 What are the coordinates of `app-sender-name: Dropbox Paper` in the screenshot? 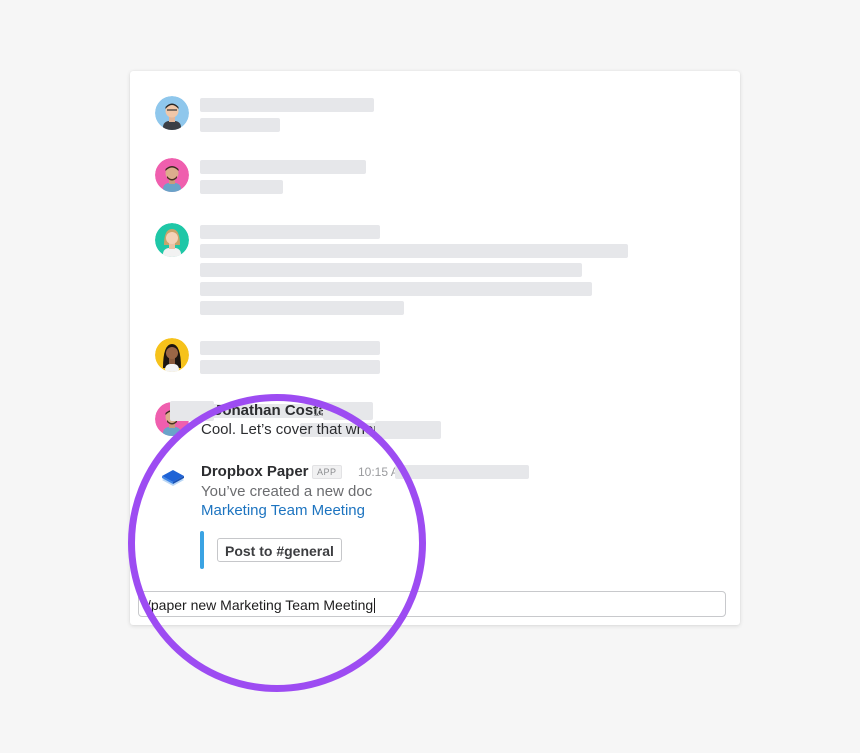 It's located at (255, 471).